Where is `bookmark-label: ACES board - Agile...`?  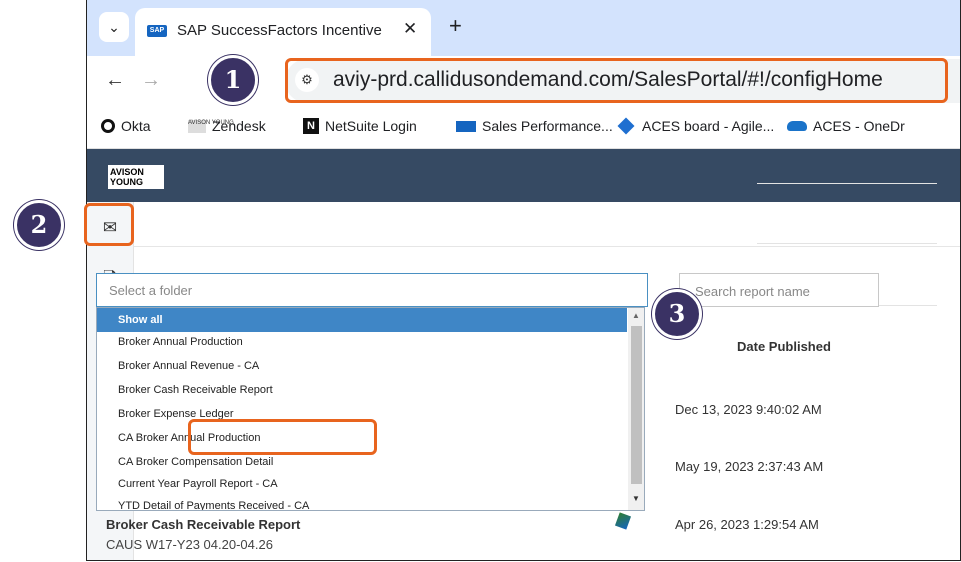 bookmark-label: ACES board - Agile... is located at coordinates (708, 126).